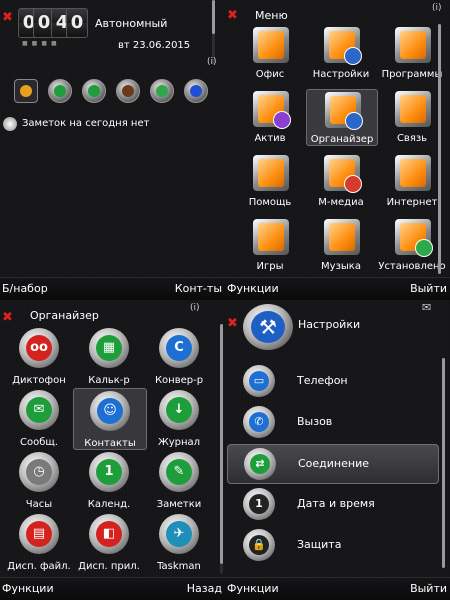  I want to click on settings-header-icon: ⚒, so click(268, 327).